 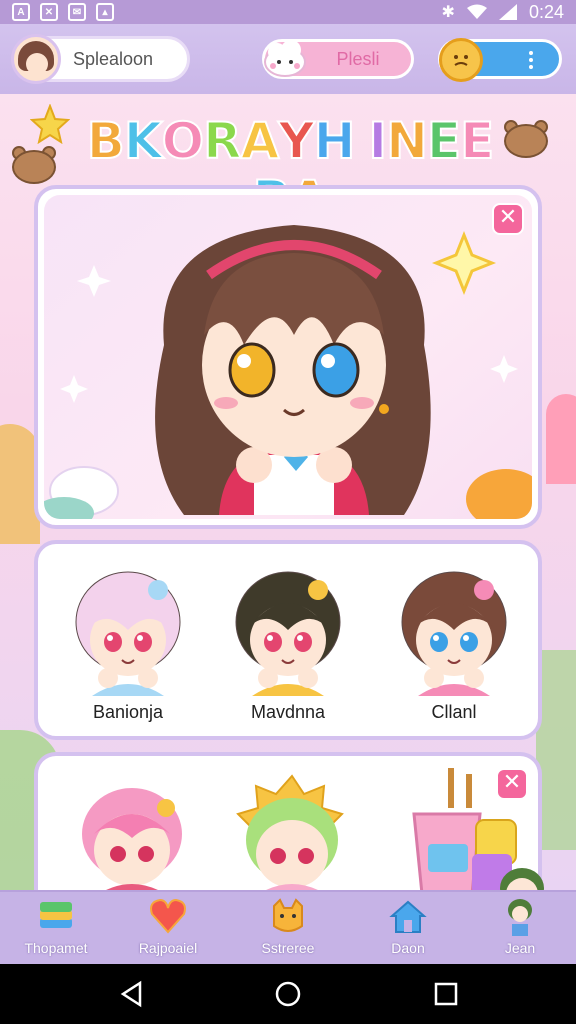 I want to click on signal-icon, so click(x=507, y=12).